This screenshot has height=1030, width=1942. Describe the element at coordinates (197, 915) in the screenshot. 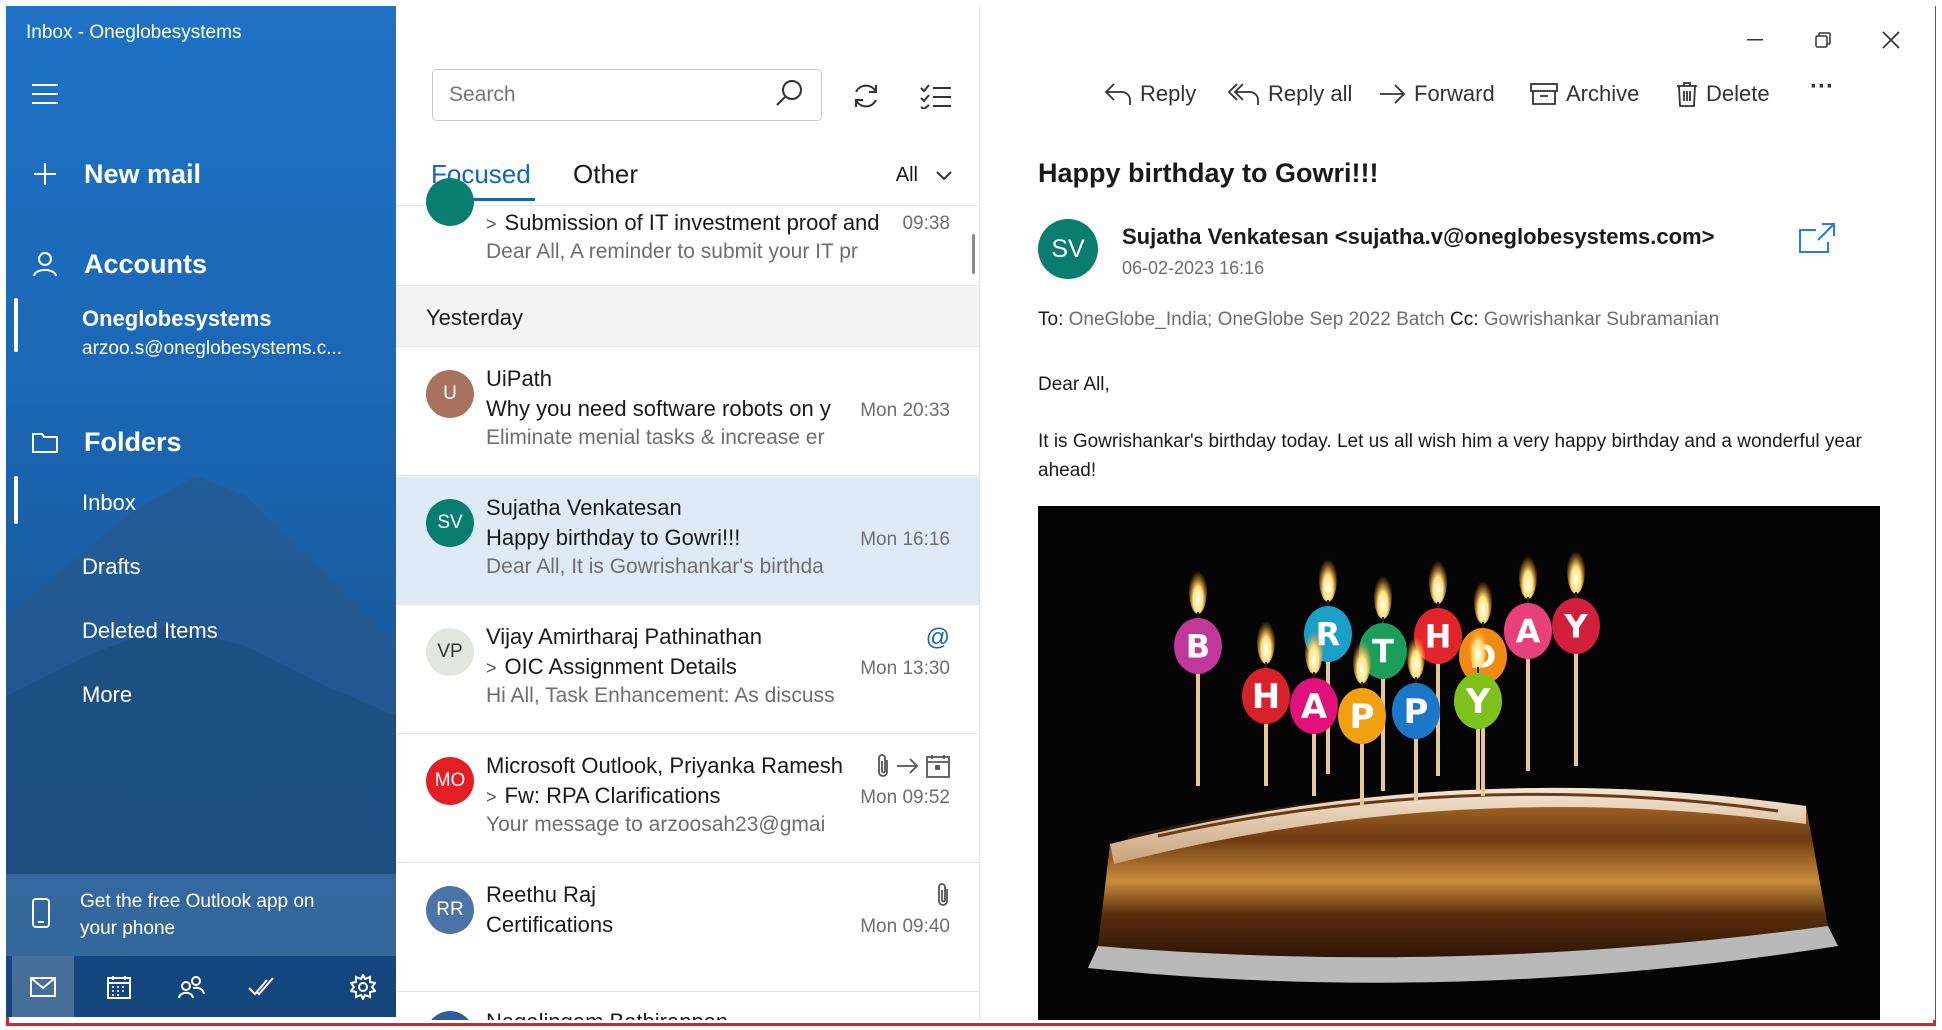

I see `promo-text: Get the free Outlook app on your phone` at that location.